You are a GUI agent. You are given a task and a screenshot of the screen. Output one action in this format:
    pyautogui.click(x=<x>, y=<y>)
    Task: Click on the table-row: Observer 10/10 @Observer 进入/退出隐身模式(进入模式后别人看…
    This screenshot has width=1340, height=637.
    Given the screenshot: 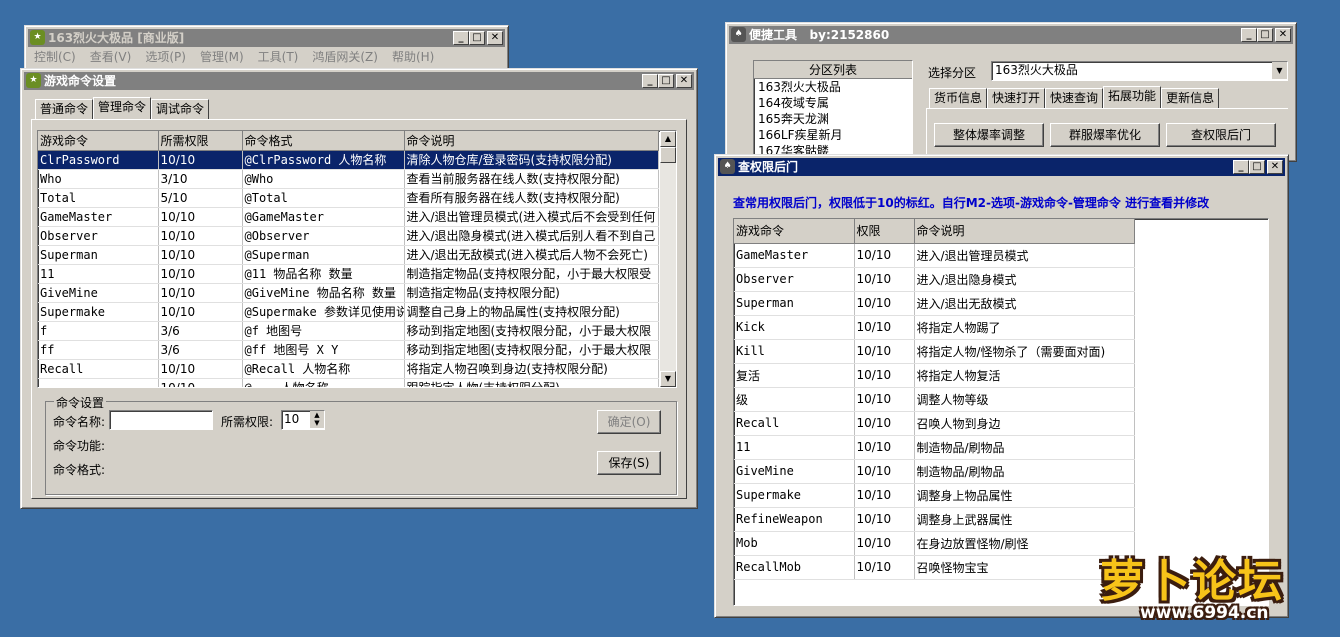 What is the action you would take?
    pyautogui.click(x=348, y=236)
    